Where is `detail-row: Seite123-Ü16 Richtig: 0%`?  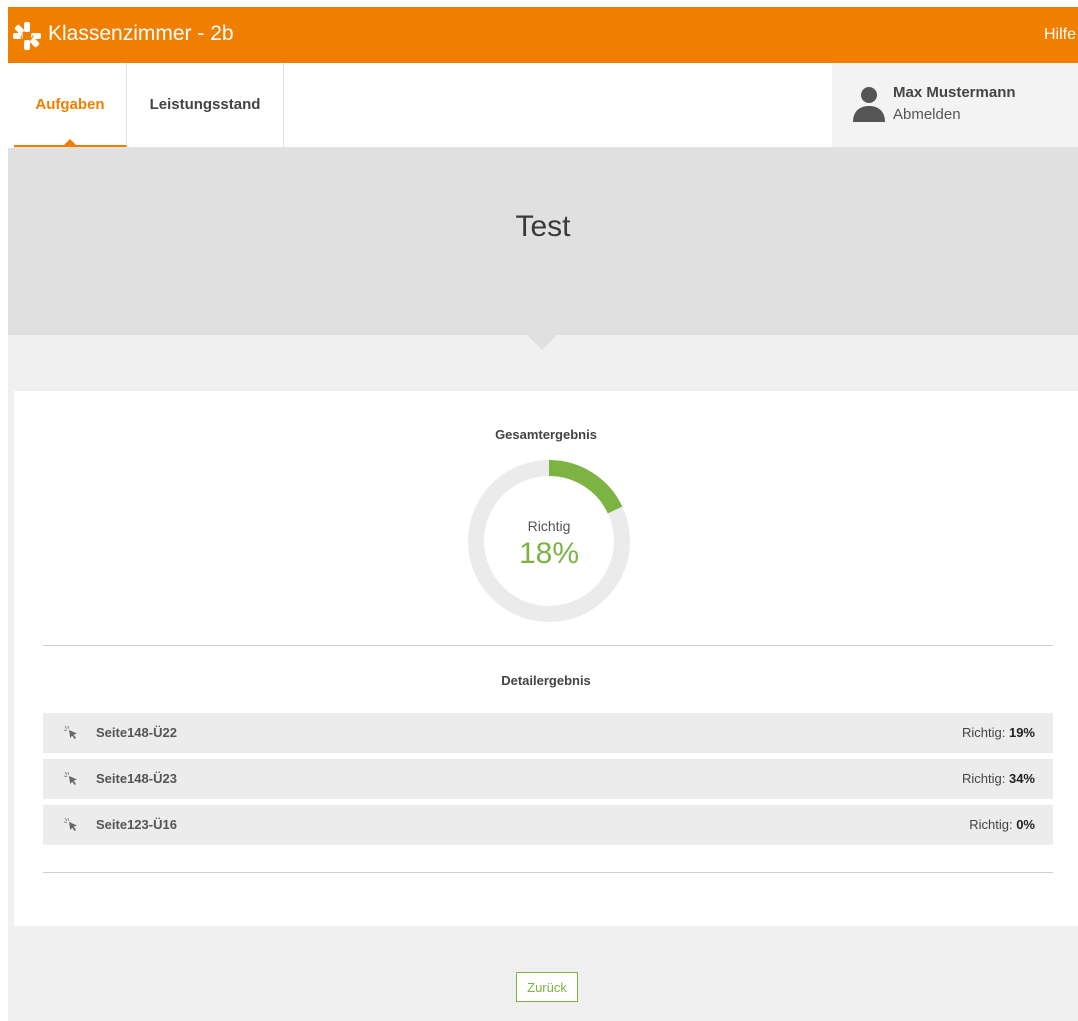 detail-row: Seite123-Ü16 Richtig: 0% is located at coordinates (548, 825).